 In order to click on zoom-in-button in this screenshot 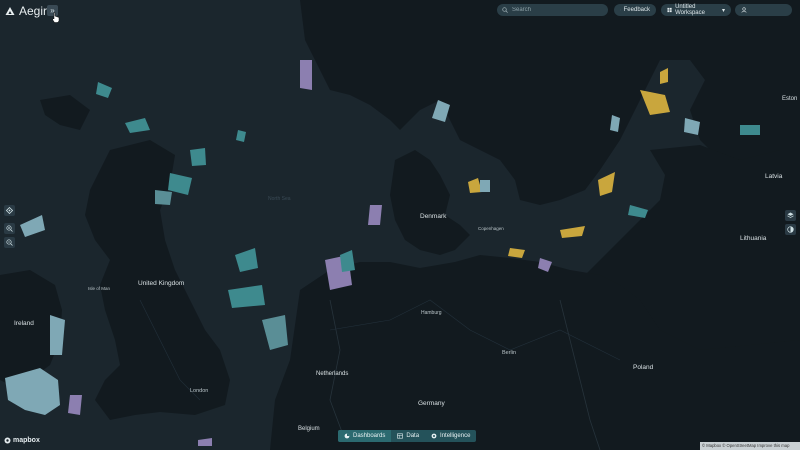, I will do `click(9, 228)`.